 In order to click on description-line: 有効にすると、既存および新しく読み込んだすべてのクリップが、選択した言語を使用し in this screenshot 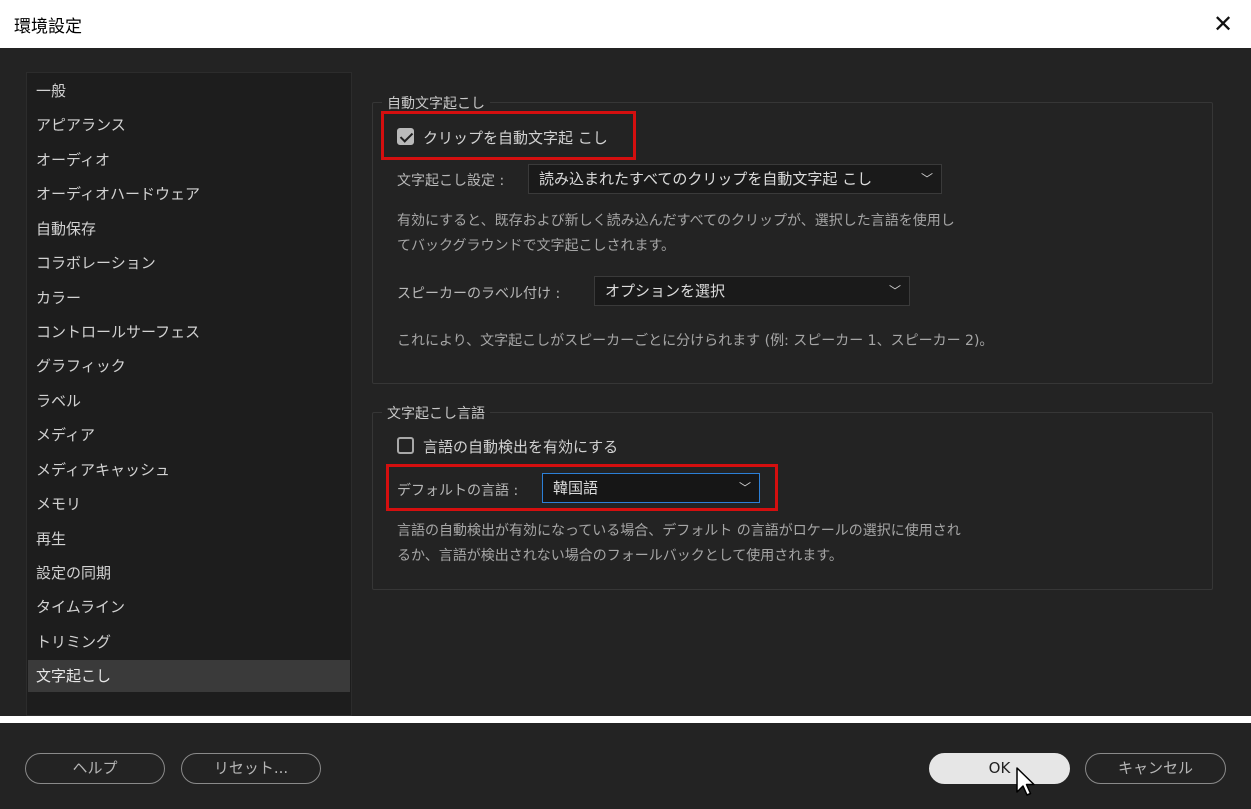, I will do `click(676, 221)`.